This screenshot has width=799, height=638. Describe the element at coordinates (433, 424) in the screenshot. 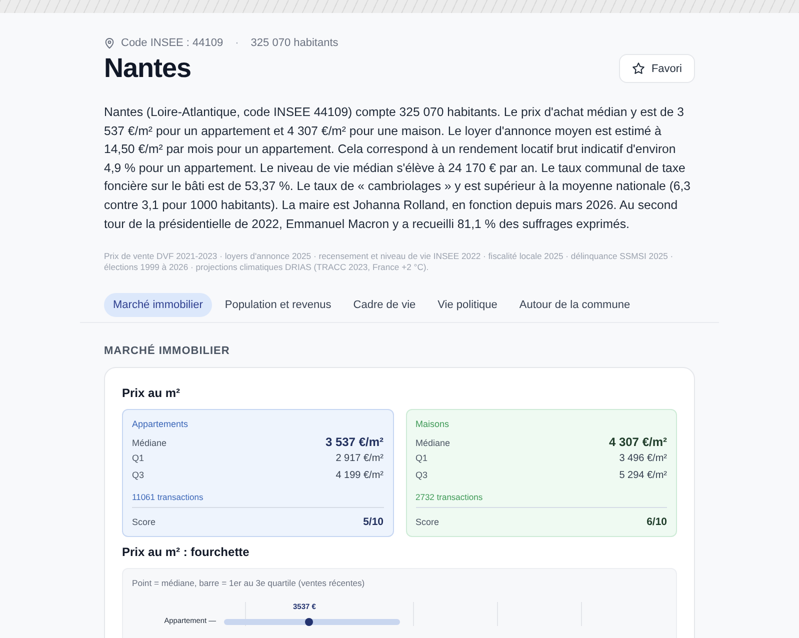

I see `panel-title: Maisons` at that location.